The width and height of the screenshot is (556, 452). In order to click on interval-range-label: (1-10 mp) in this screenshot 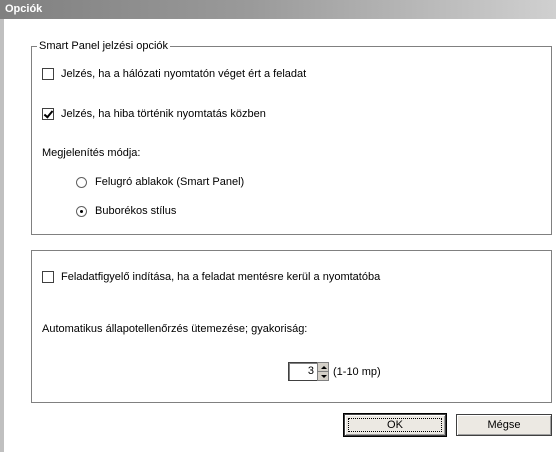, I will do `click(357, 371)`.